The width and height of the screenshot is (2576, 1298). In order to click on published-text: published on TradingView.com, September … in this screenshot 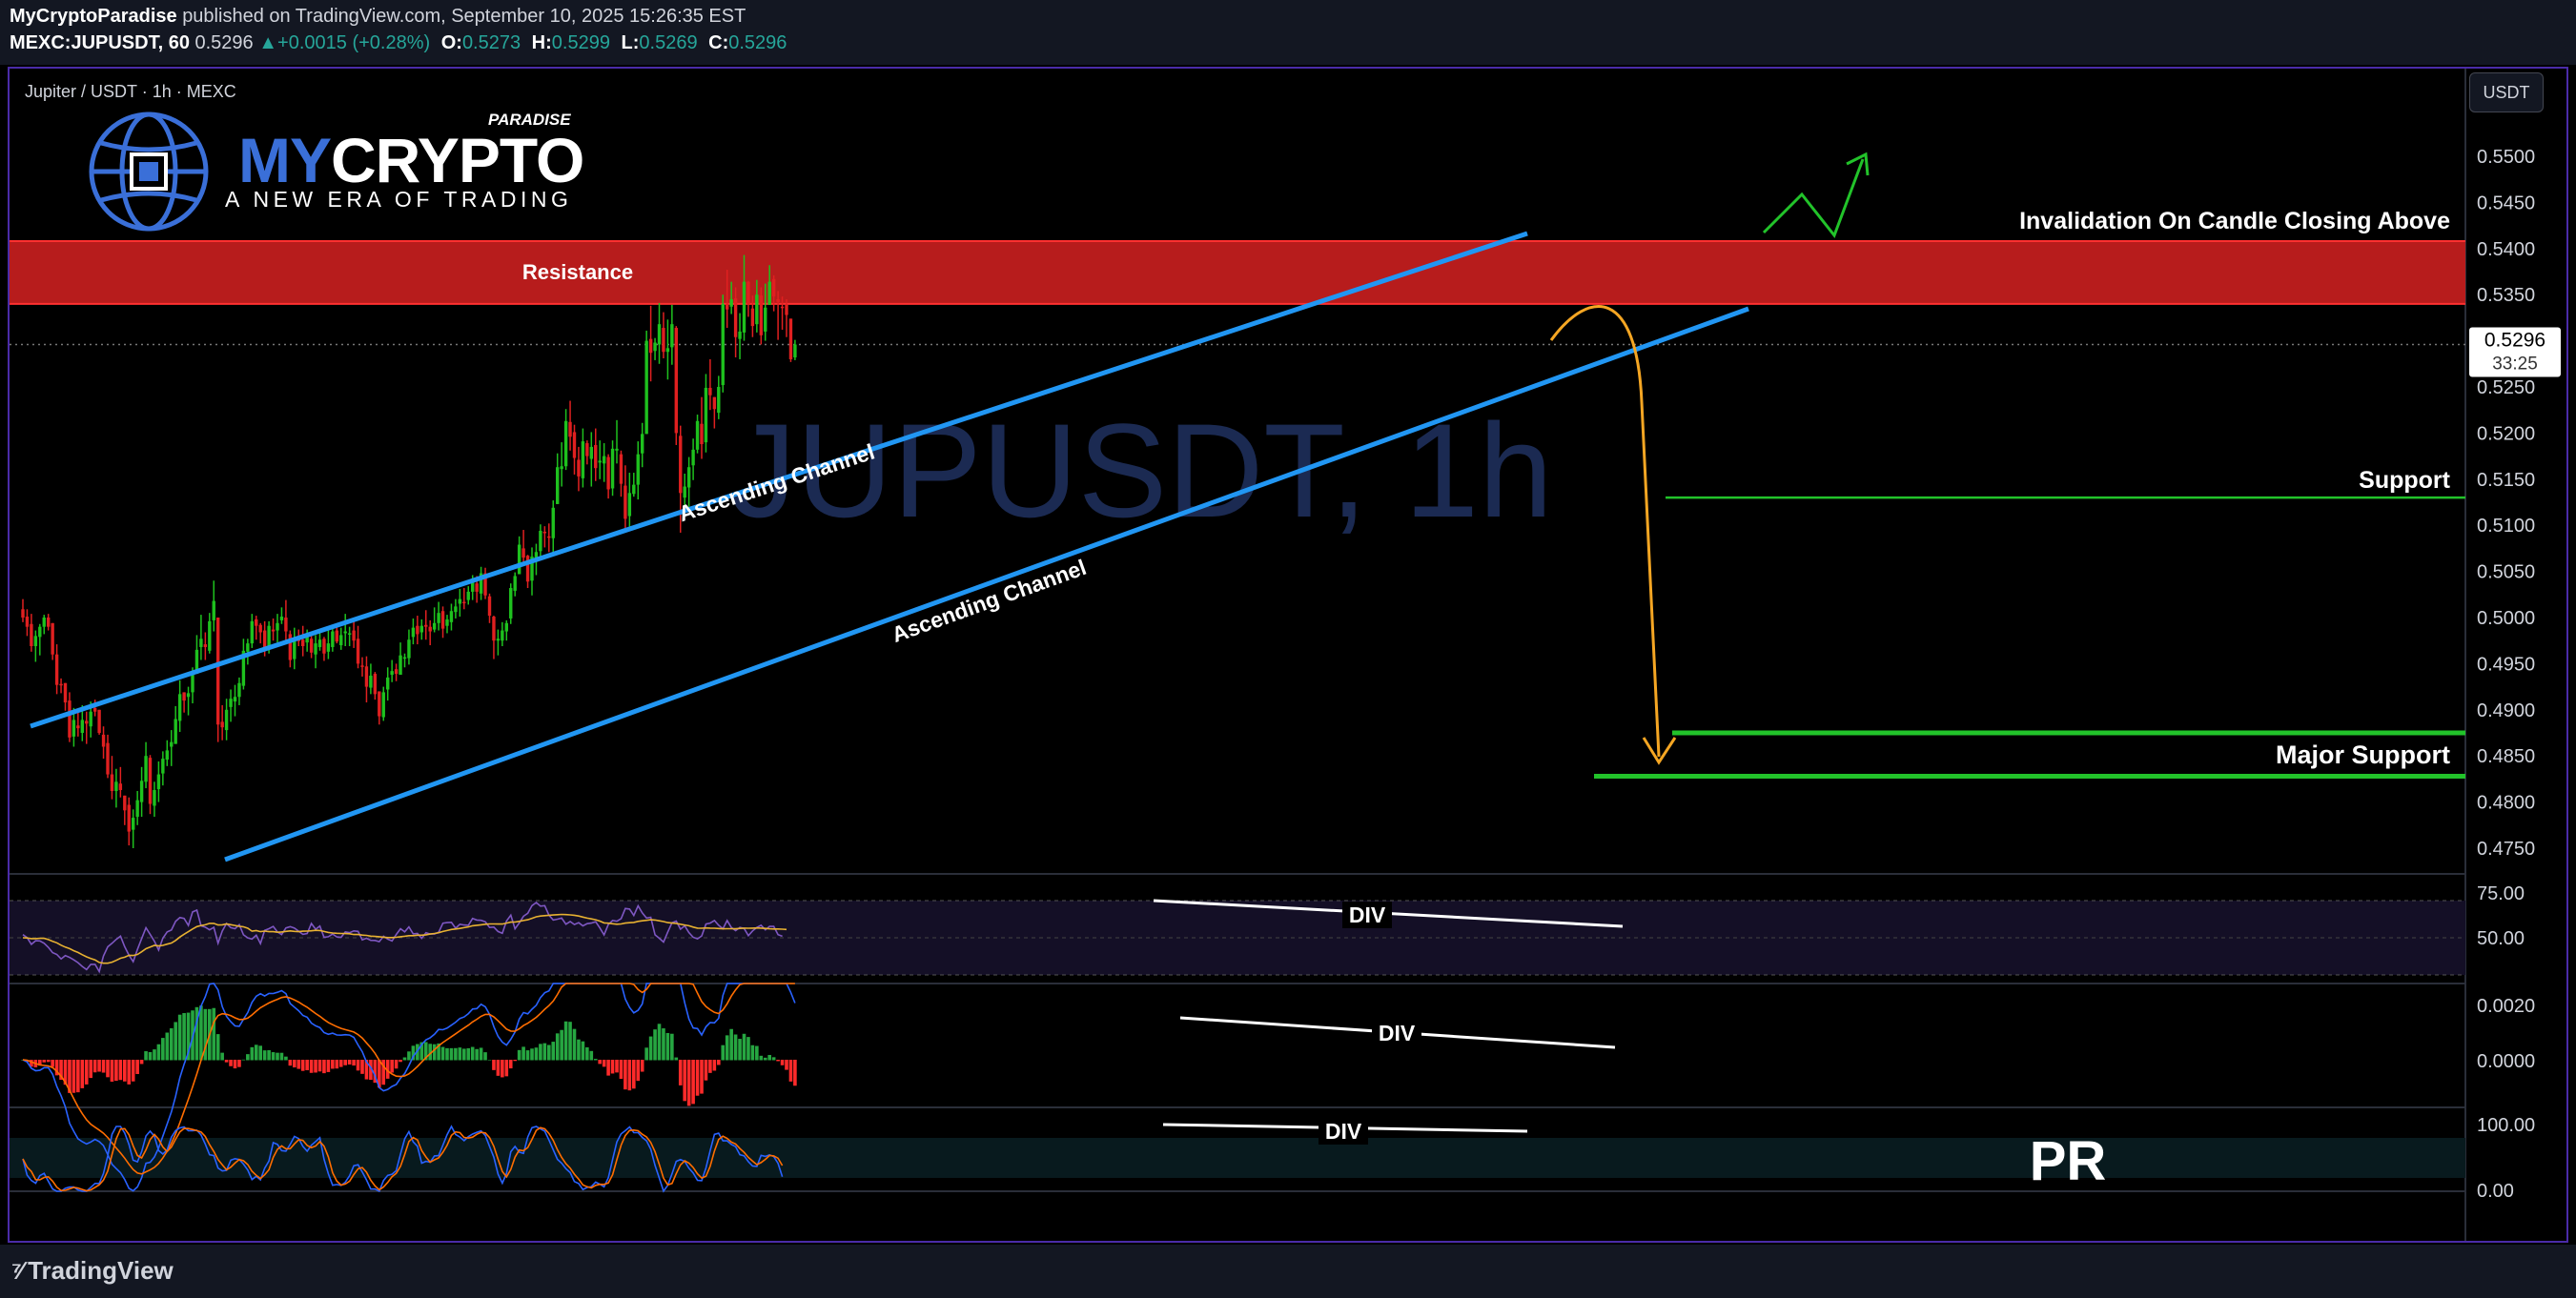, I will do `click(464, 16)`.